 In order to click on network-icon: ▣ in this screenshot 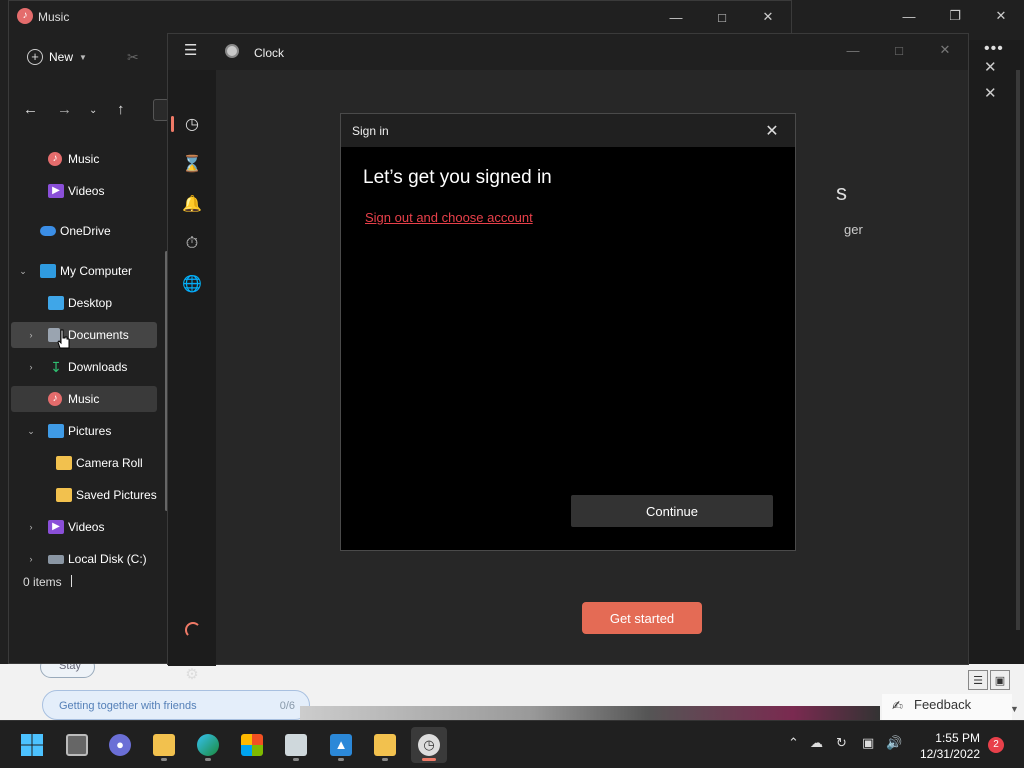, I will do `click(868, 743)`.